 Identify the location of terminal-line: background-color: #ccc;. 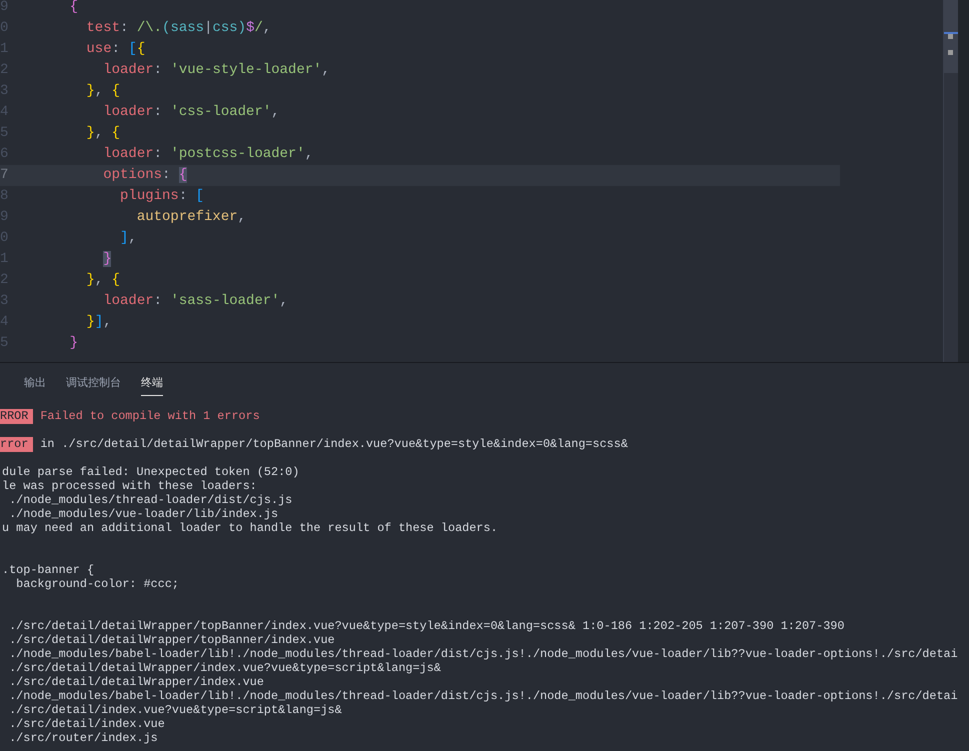
(97, 584).